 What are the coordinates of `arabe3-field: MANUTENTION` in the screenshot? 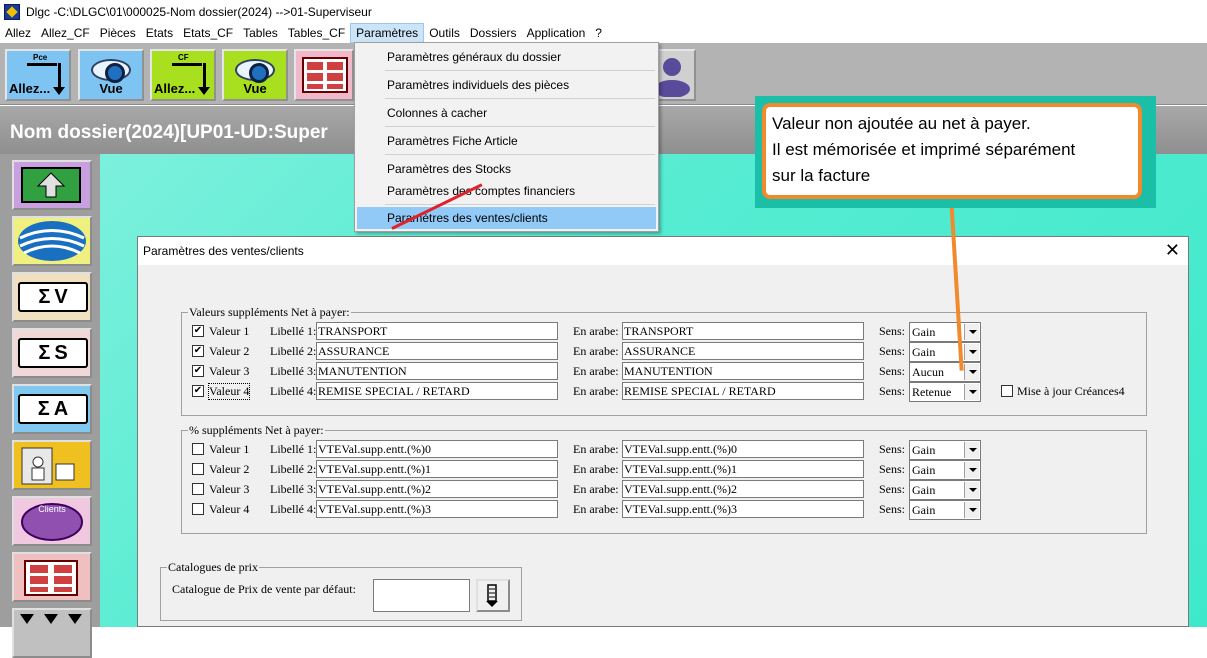 It's located at (743, 371).